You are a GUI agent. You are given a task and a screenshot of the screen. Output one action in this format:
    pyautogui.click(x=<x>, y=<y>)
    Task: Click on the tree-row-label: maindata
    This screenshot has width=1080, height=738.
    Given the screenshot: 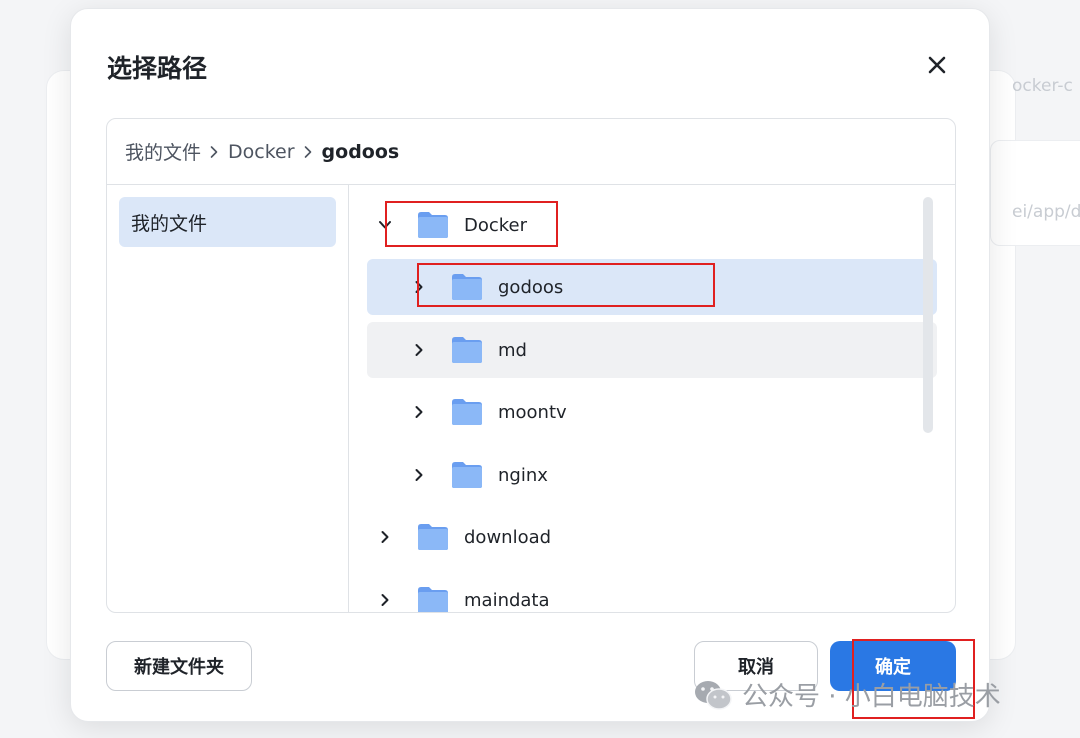 What is the action you would take?
    pyautogui.click(x=507, y=600)
    